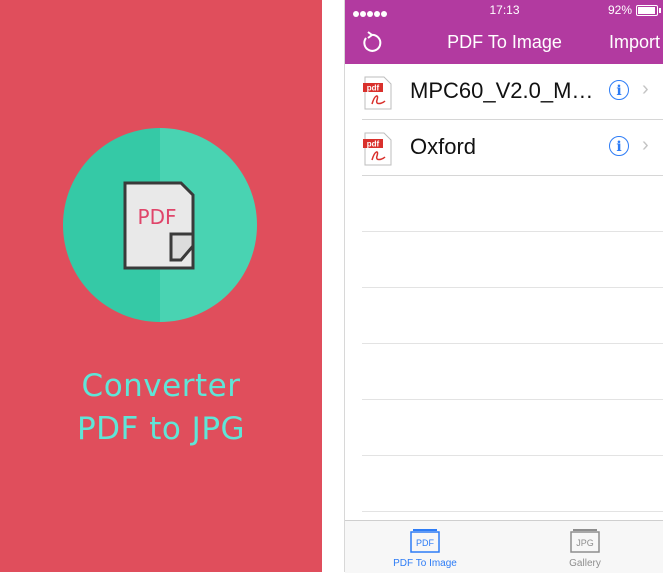 The image size is (663, 573). I want to click on tab-bar: PDF PDF To Image JPG Gallery, so click(504, 546).